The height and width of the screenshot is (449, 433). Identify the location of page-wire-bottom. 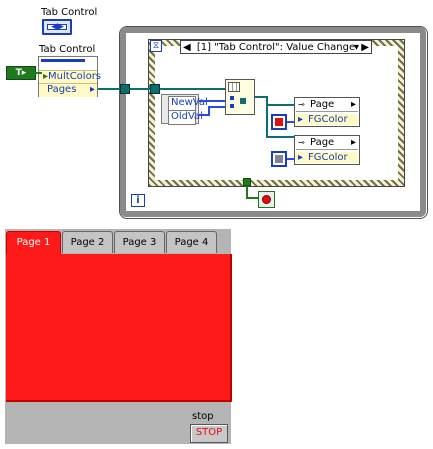
(281, 137).